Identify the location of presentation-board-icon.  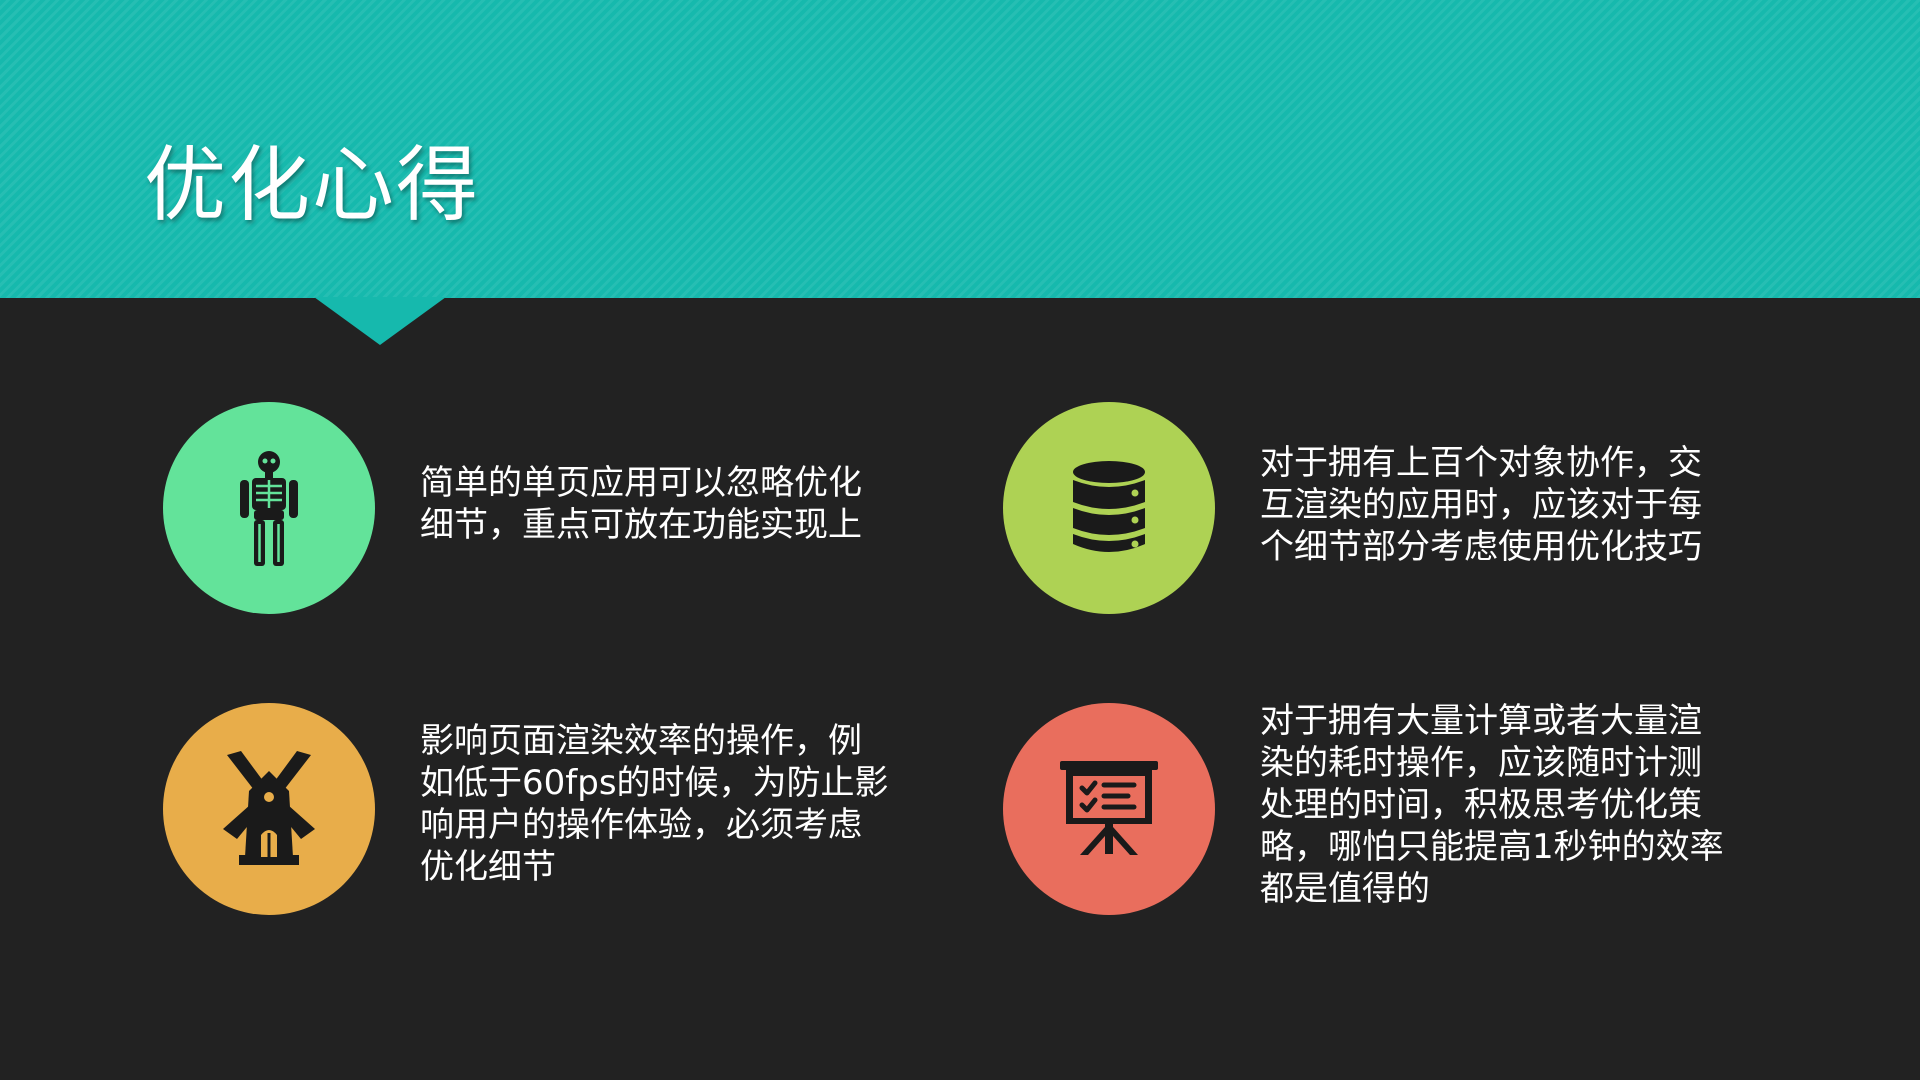
(1109, 808).